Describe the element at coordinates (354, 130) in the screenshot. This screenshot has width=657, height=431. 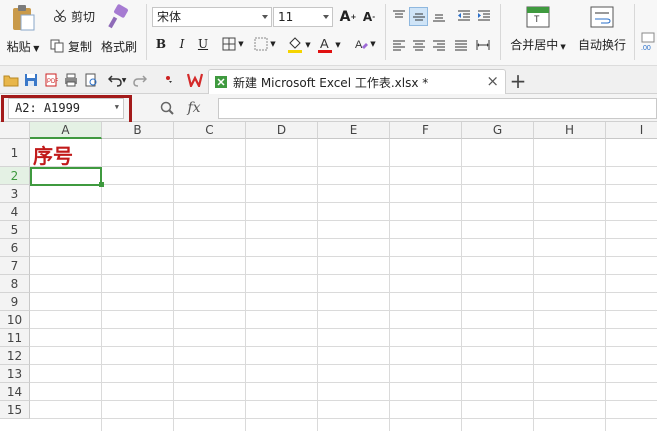
I see `column-header-e: E` at that location.